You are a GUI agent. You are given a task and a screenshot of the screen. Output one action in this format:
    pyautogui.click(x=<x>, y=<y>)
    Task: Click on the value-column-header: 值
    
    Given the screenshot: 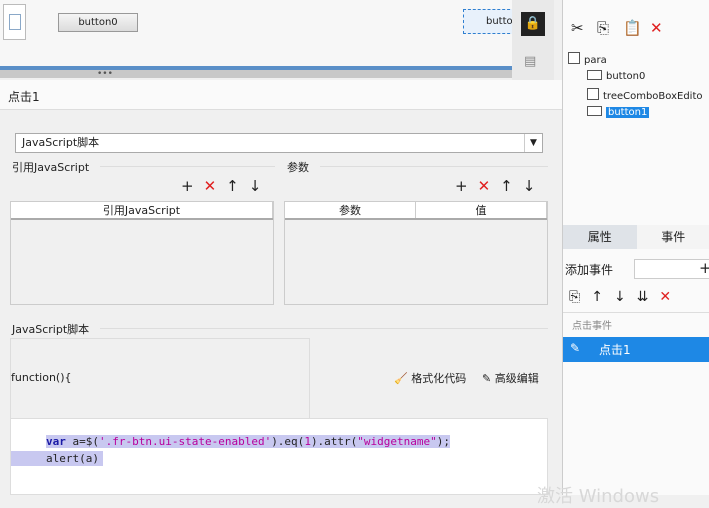 What is the action you would take?
    pyautogui.click(x=481, y=210)
    